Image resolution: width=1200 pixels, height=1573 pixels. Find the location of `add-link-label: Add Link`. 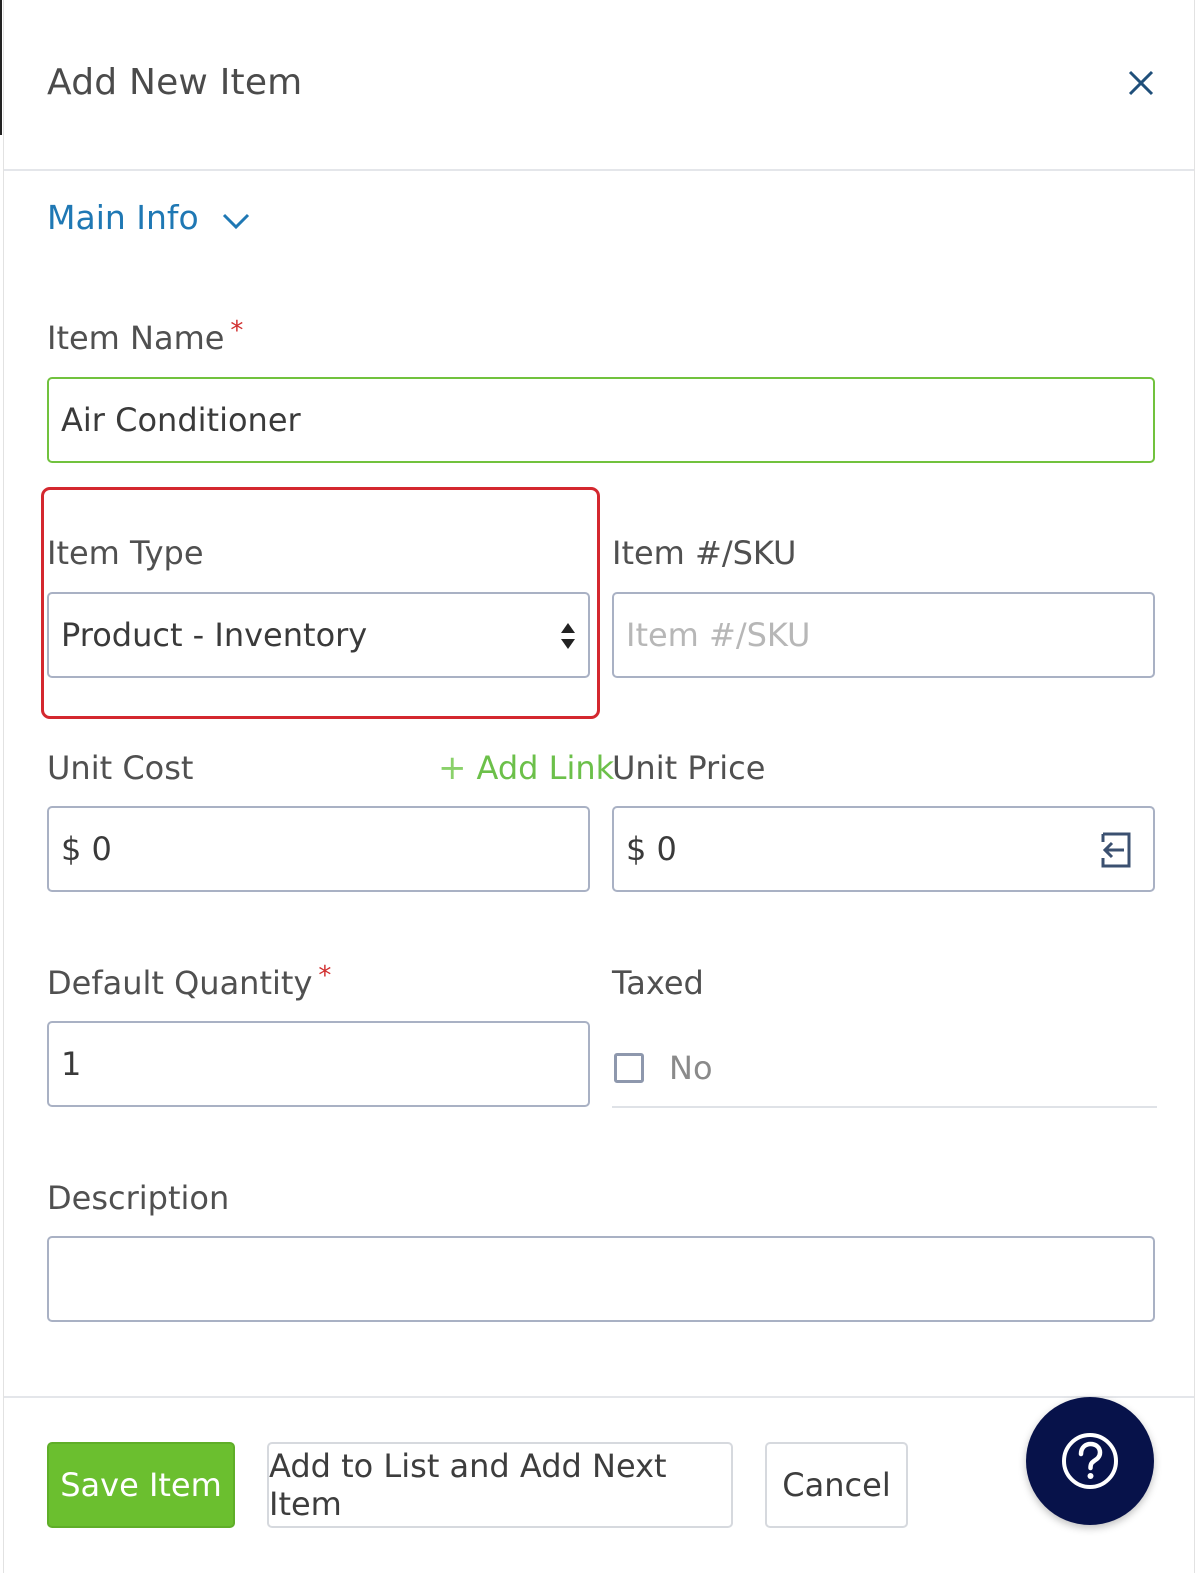

add-link-label: Add Link is located at coordinates (545, 768).